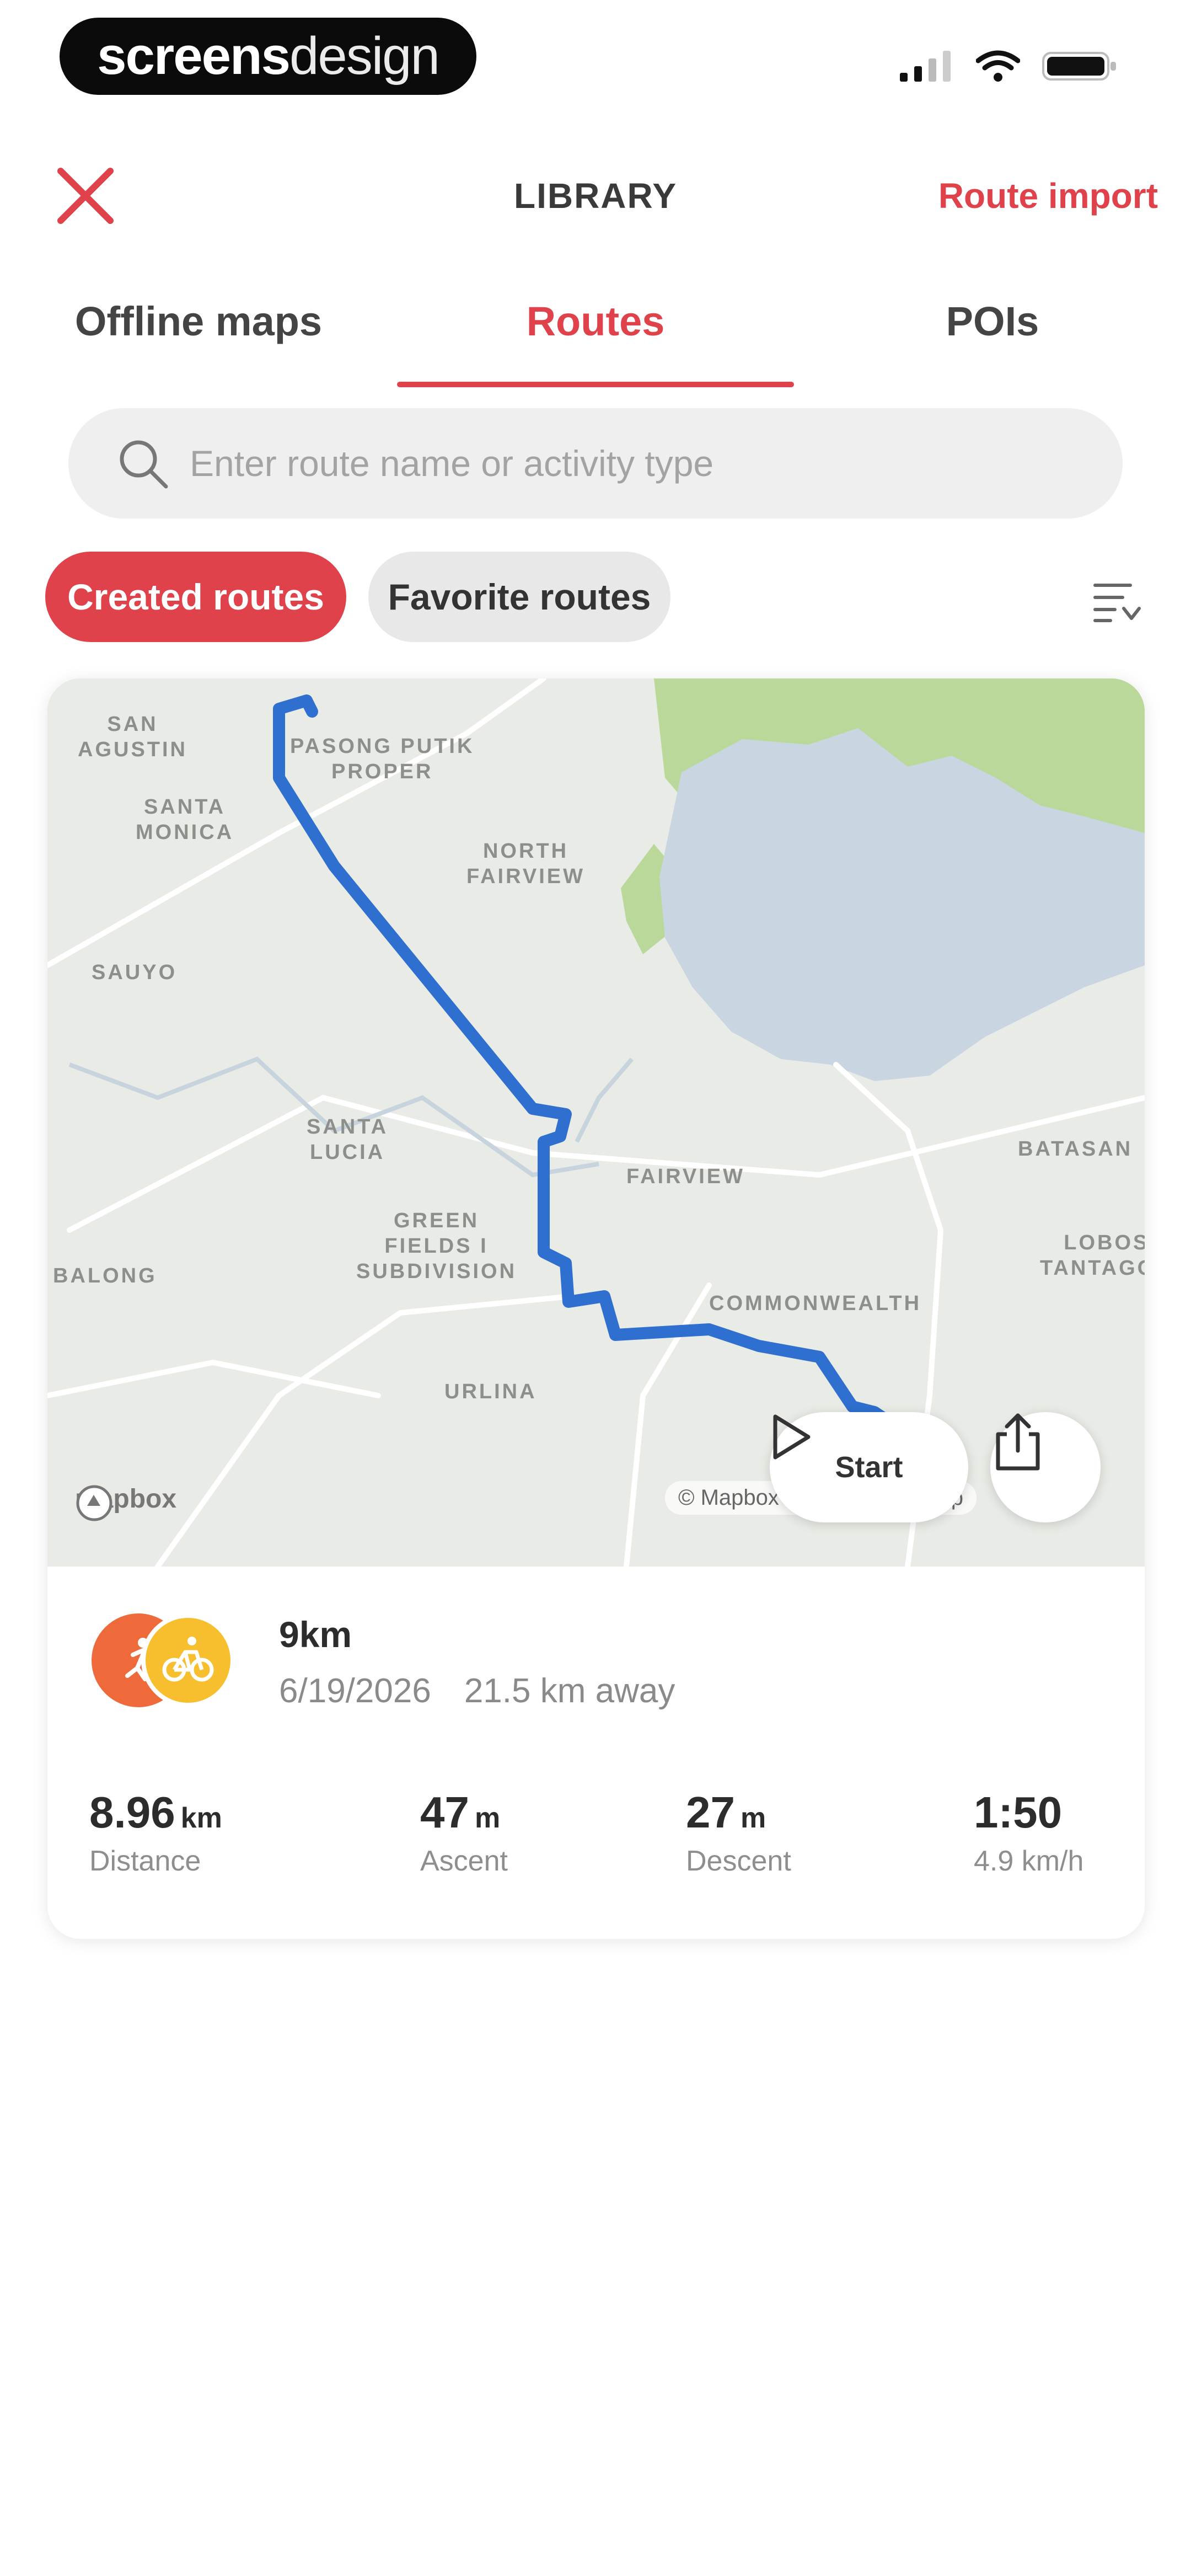 The width and height of the screenshot is (1191, 2576). Describe the element at coordinates (105, 1275) in the screenshot. I see `map-label: BALONG` at that location.